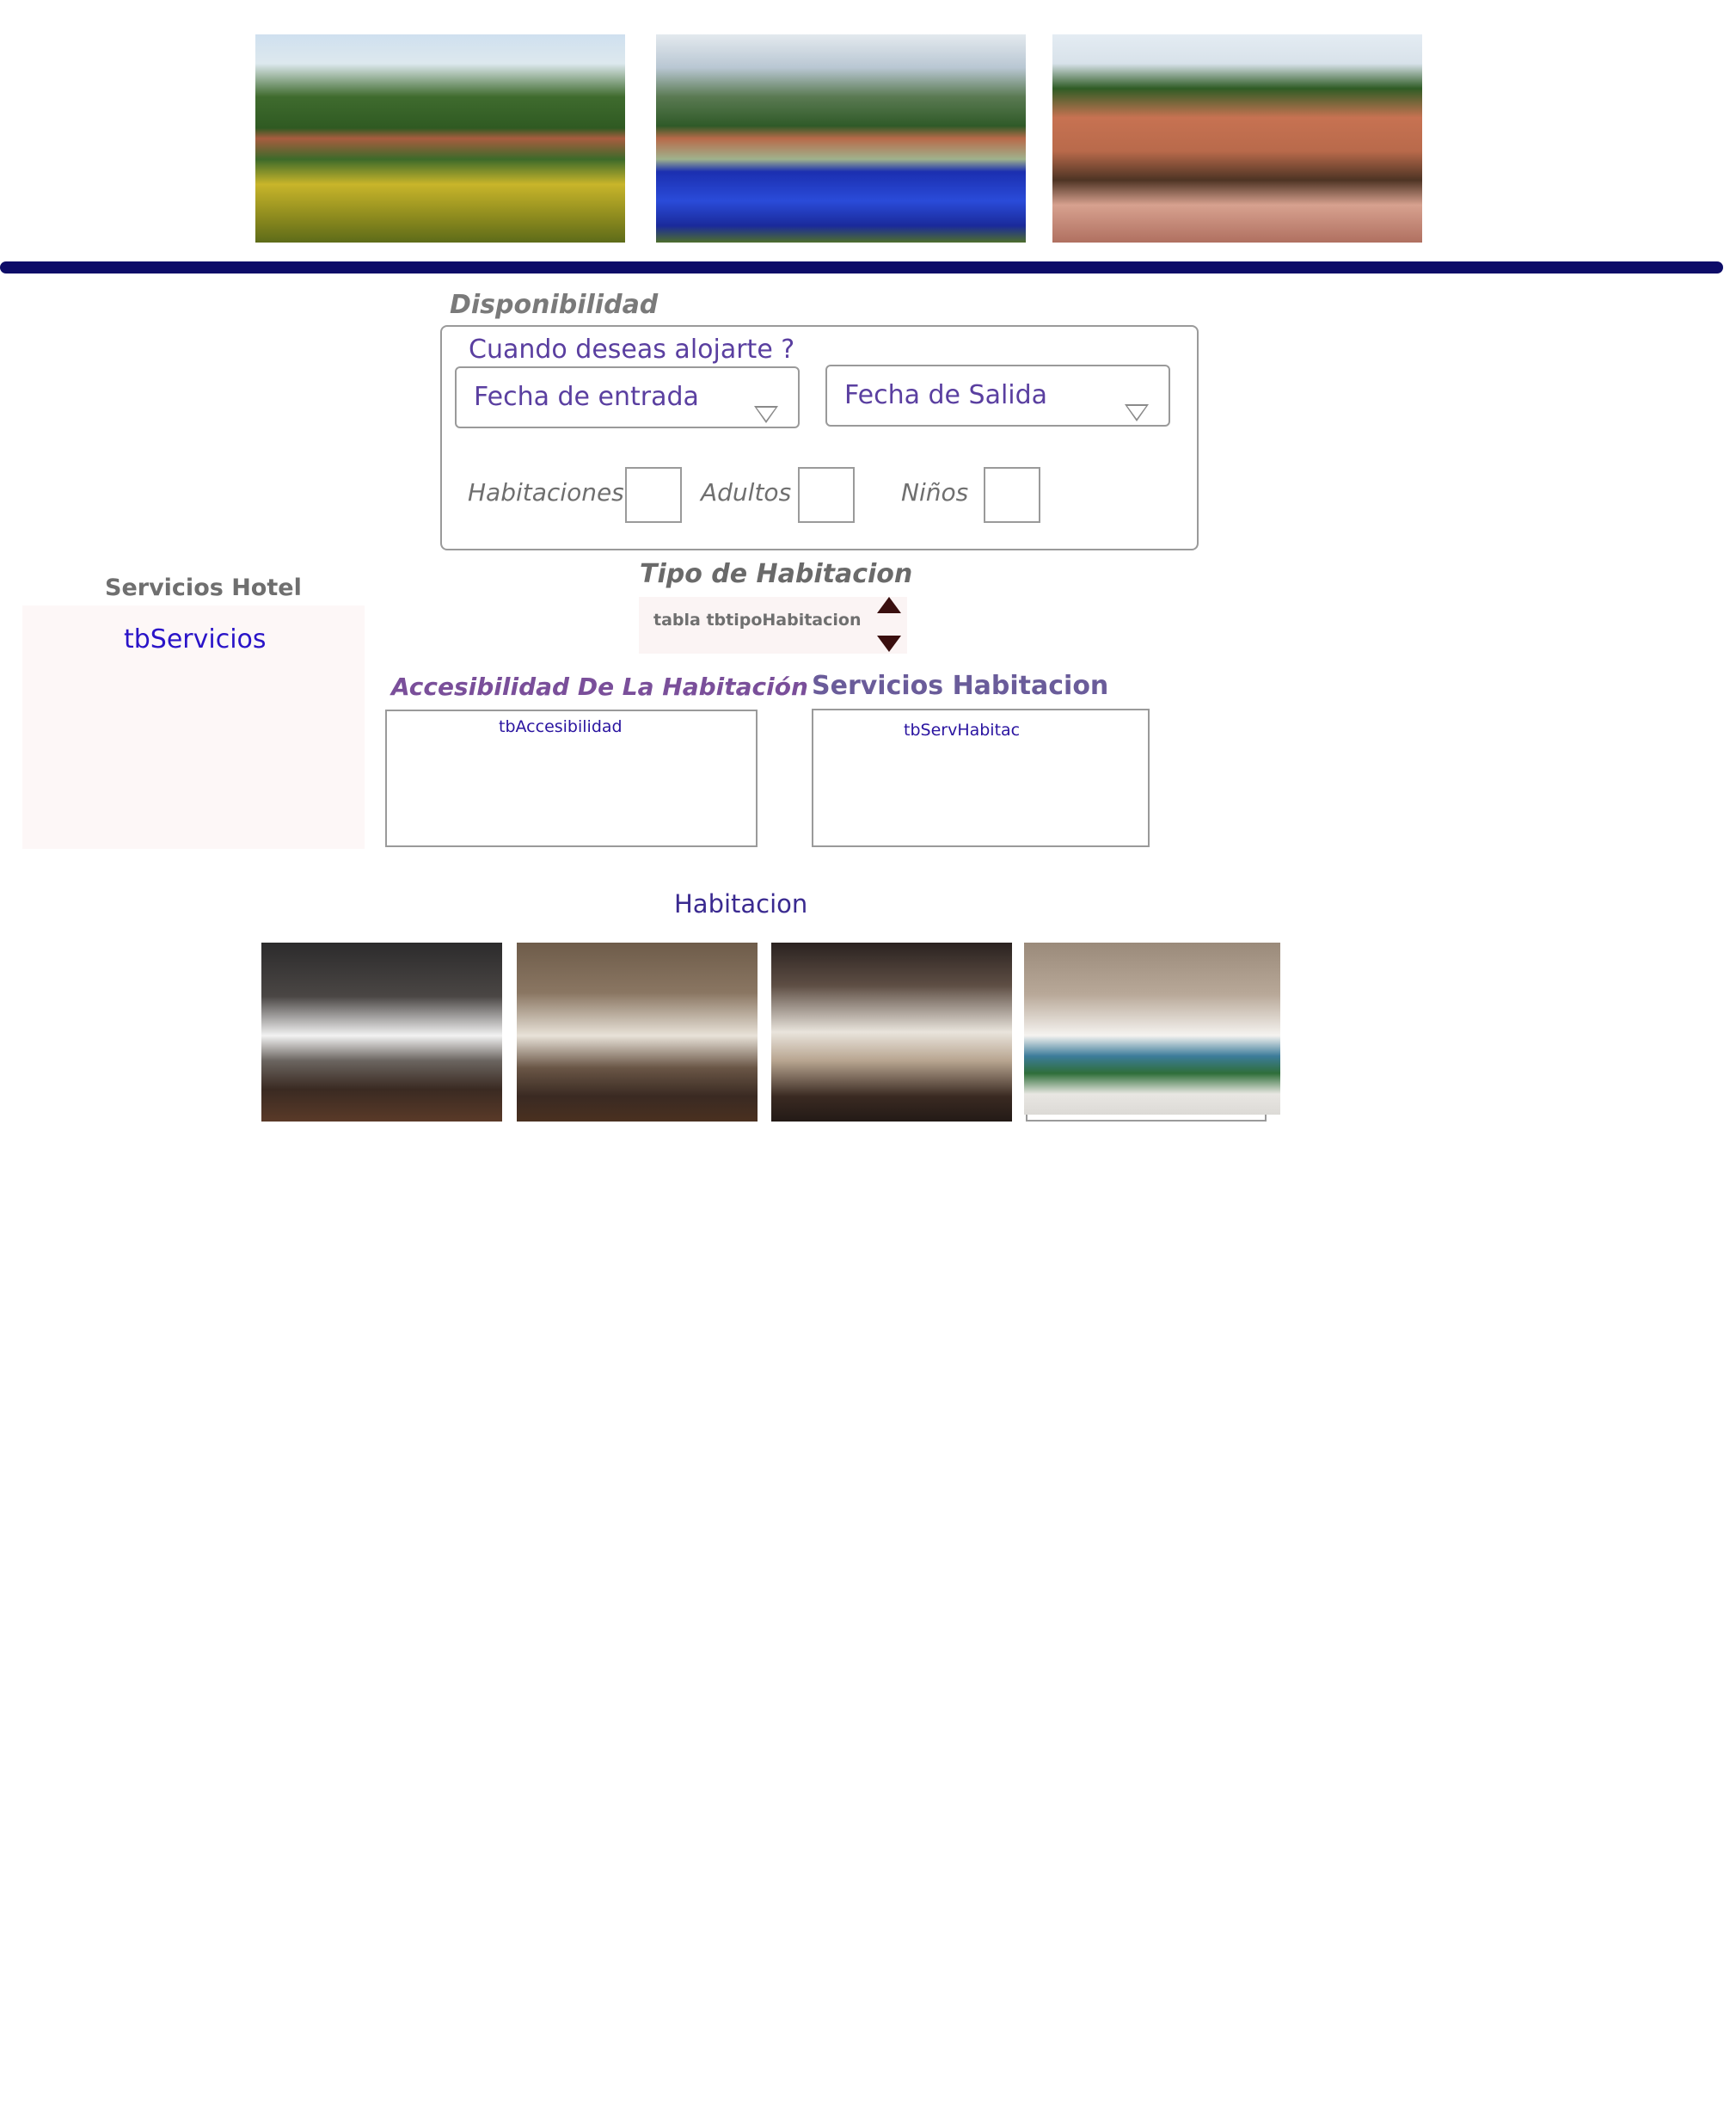  What do you see at coordinates (981, 778) in the screenshot?
I see `room-services-table: tbServHabitac` at bounding box center [981, 778].